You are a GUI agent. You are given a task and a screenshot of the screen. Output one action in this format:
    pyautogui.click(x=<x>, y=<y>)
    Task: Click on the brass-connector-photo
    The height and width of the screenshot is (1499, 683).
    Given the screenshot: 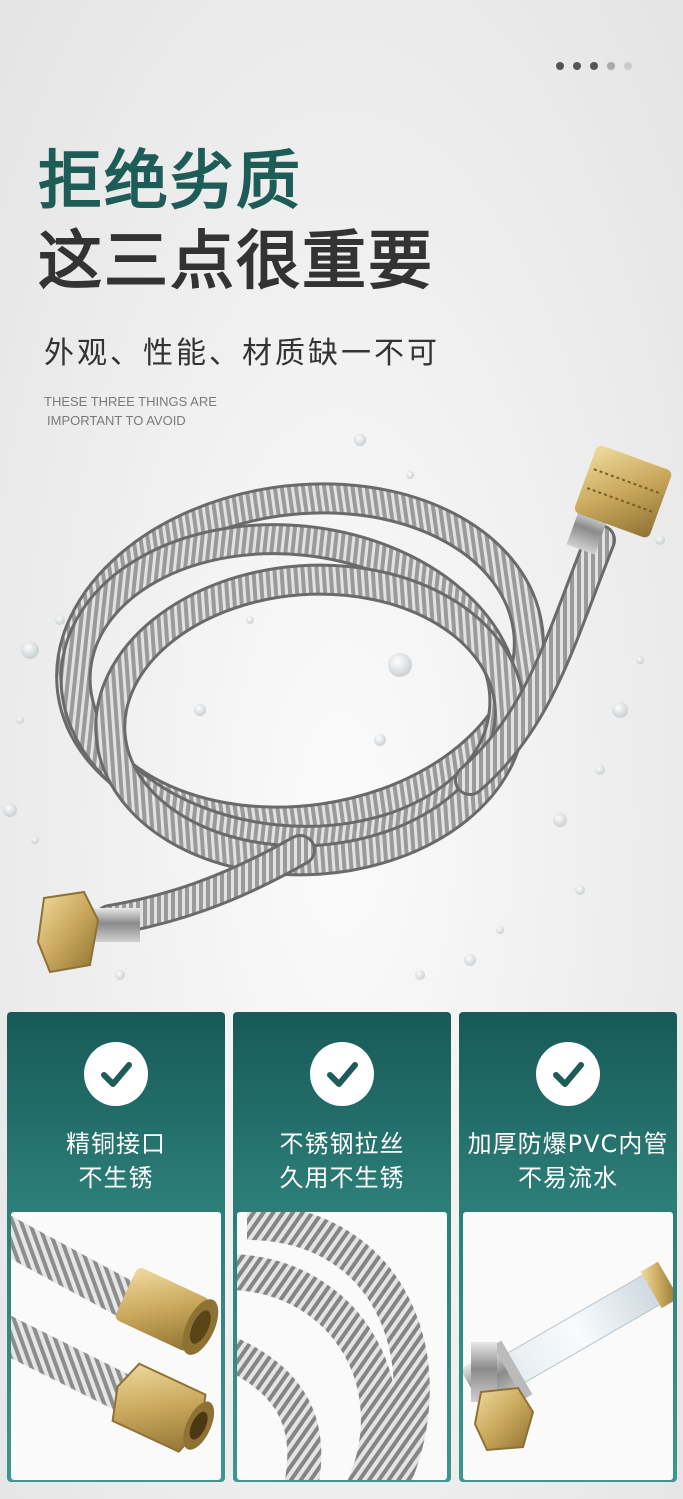 What is the action you would take?
    pyautogui.click(x=116, y=1346)
    